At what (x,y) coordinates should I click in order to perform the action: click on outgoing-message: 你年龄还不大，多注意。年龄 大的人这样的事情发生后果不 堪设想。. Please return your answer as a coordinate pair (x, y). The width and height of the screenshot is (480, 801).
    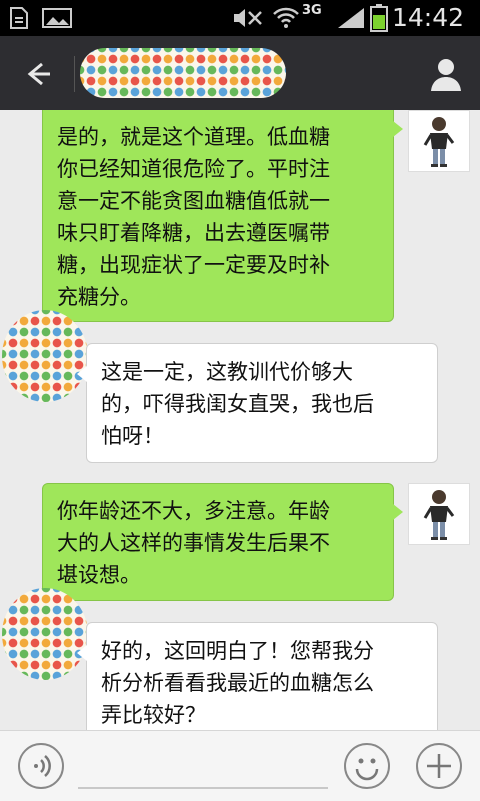
    Looking at the image, I should click on (222, 542).